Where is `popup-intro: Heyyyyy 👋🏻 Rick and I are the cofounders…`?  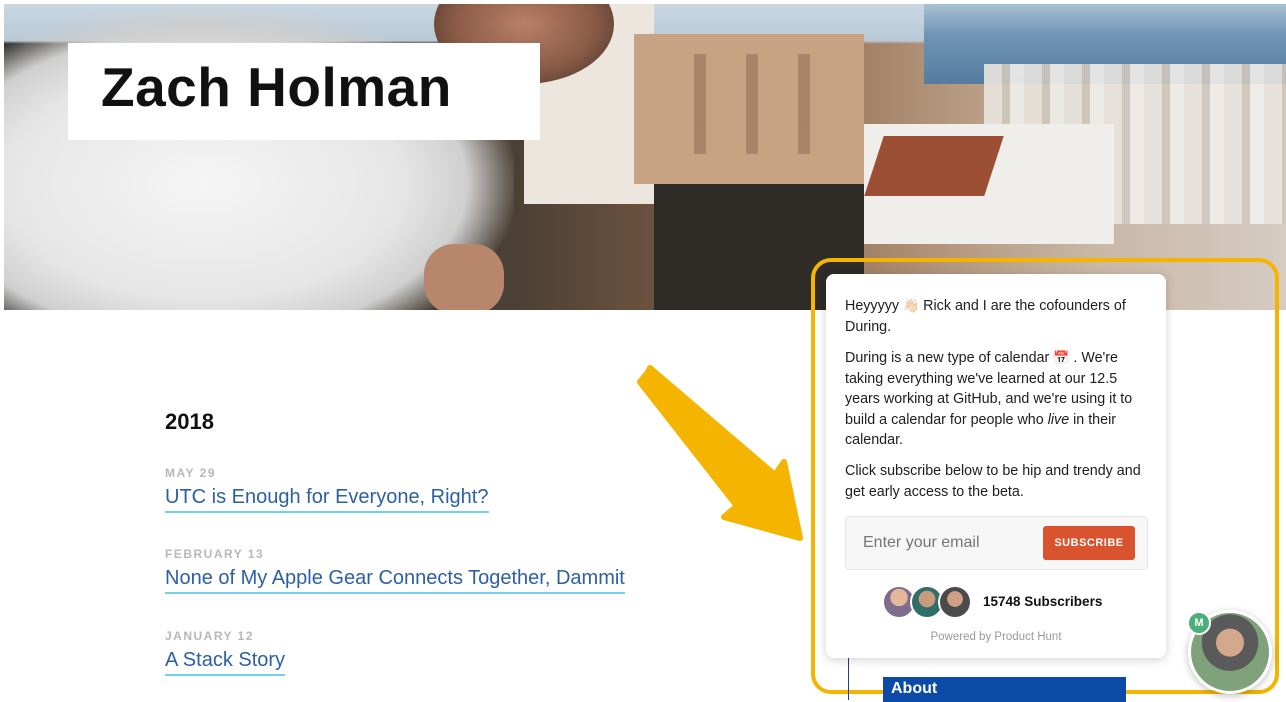 popup-intro: Heyyyyy 👋🏻 Rick and I are the cofounders… is located at coordinates (985, 316).